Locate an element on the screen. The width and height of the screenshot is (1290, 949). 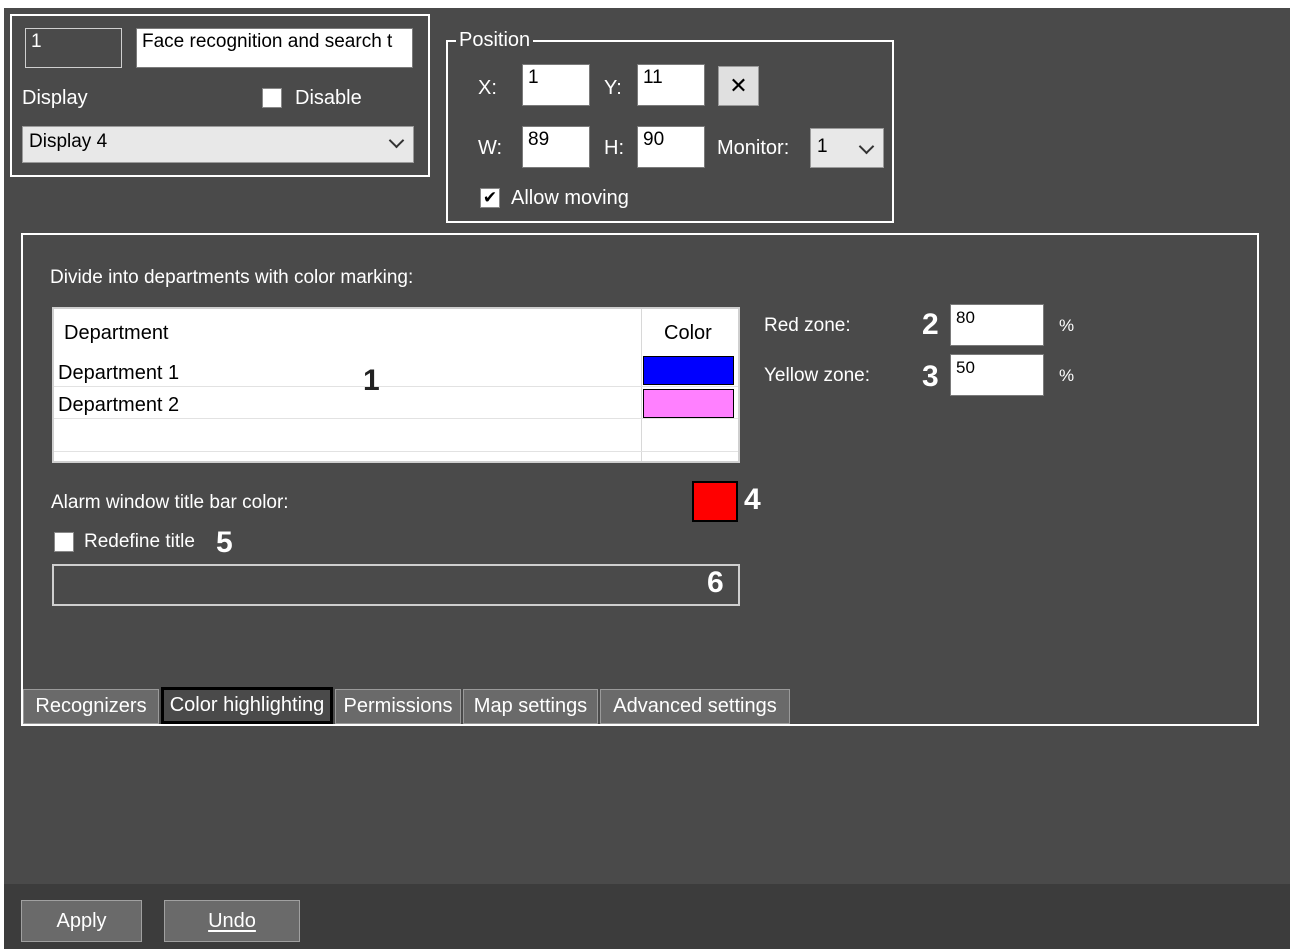
red-zone-label: Red zone: is located at coordinates (807, 325).